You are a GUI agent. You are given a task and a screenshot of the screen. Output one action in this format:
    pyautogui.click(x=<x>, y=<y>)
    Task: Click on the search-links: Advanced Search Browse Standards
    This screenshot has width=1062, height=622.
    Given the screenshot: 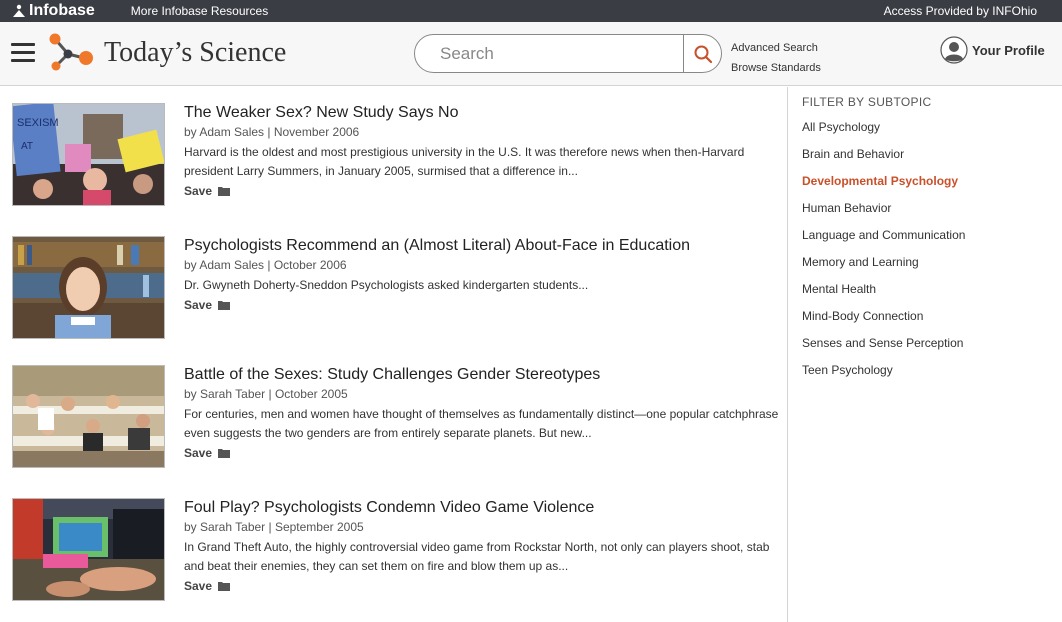 What is the action you would take?
    pyautogui.click(x=776, y=58)
    